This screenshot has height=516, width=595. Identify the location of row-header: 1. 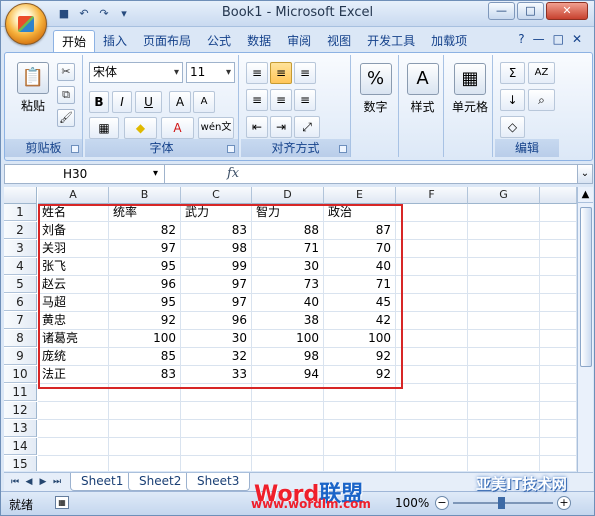
(20, 212).